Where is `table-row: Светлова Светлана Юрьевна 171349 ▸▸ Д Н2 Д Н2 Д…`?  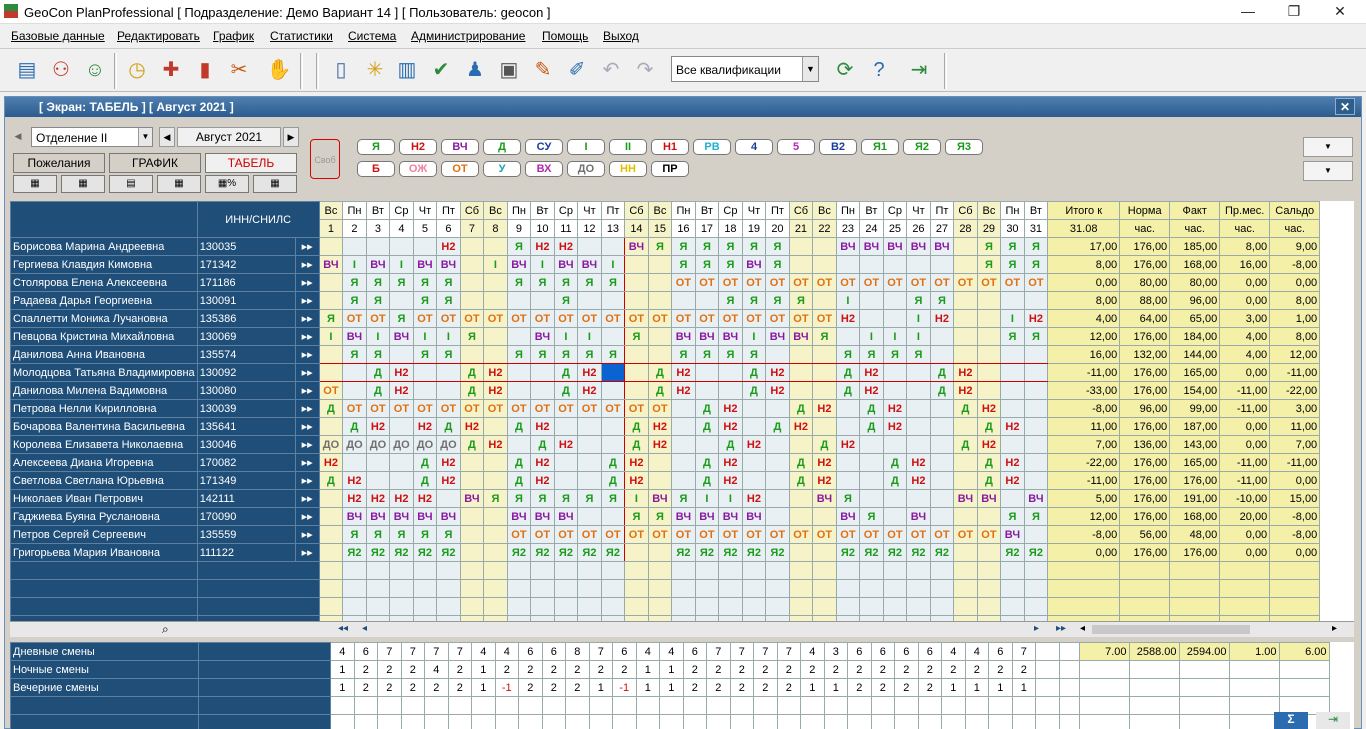 table-row: Светлова Светлана Юрьевна 171349 ▸▸ Д Н2 Д Н2 Д… is located at coordinates (665, 480).